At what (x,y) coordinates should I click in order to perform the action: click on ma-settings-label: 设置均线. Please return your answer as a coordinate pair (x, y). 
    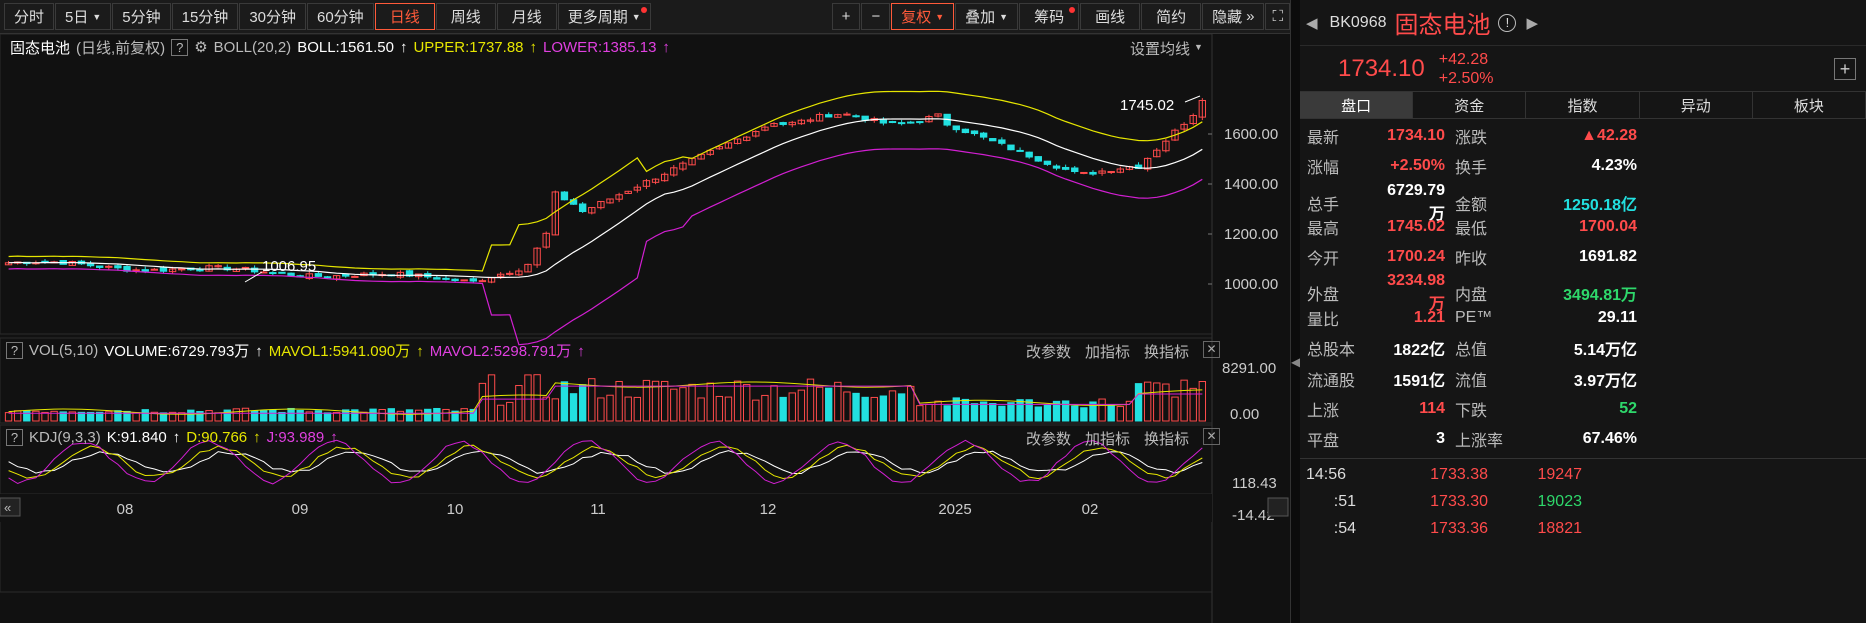
    Looking at the image, I should click on (1160, 49).